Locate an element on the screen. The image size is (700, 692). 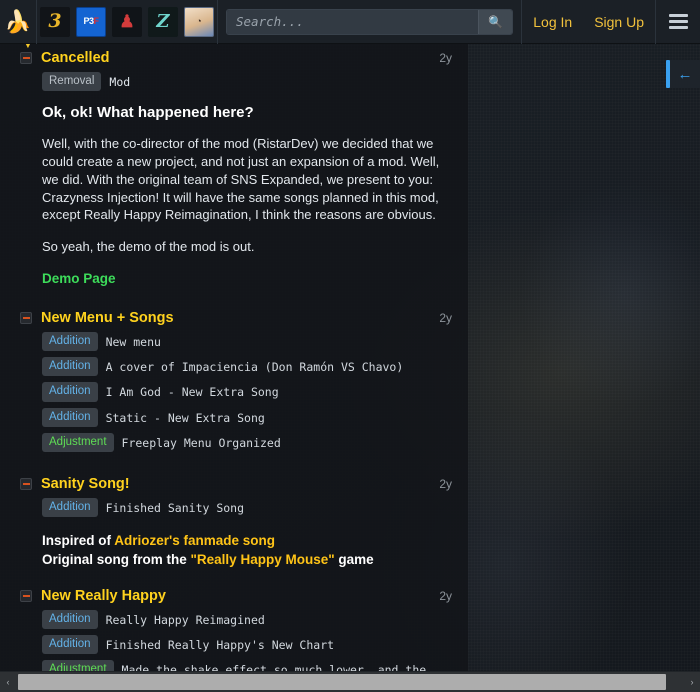
credit-2-highlight: "Really Happy Mouse" is located at coordinates (263, 559).